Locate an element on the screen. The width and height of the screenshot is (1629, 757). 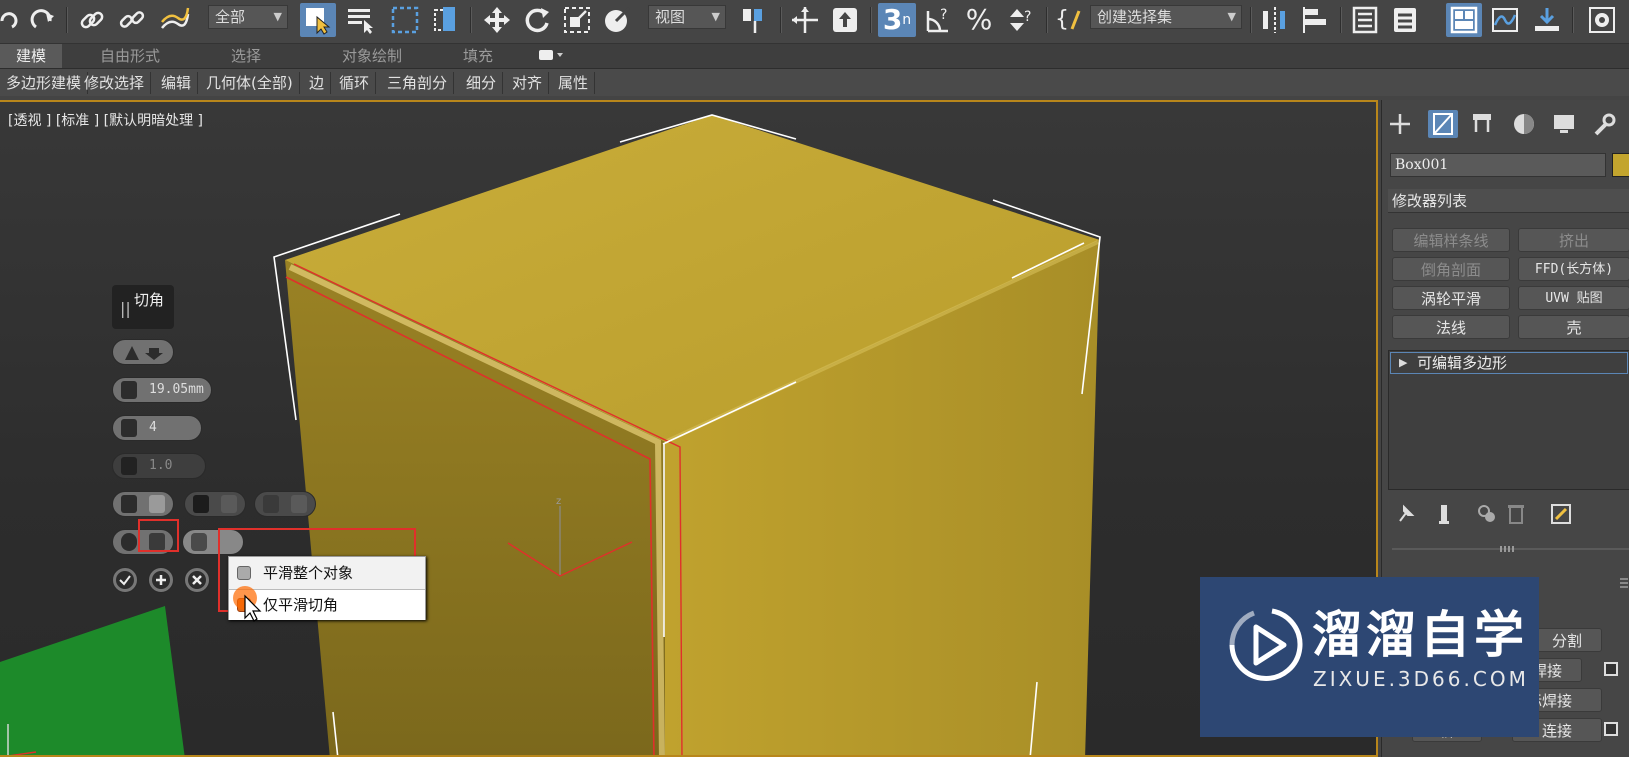
cancel-x-icon is located at coordinates (197, 580).